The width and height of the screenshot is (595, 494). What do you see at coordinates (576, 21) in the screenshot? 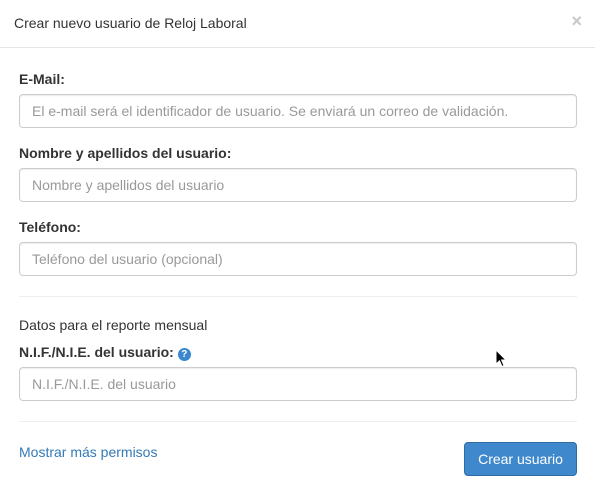
I see `close-icon: ×` at bounding box center [576, 21].